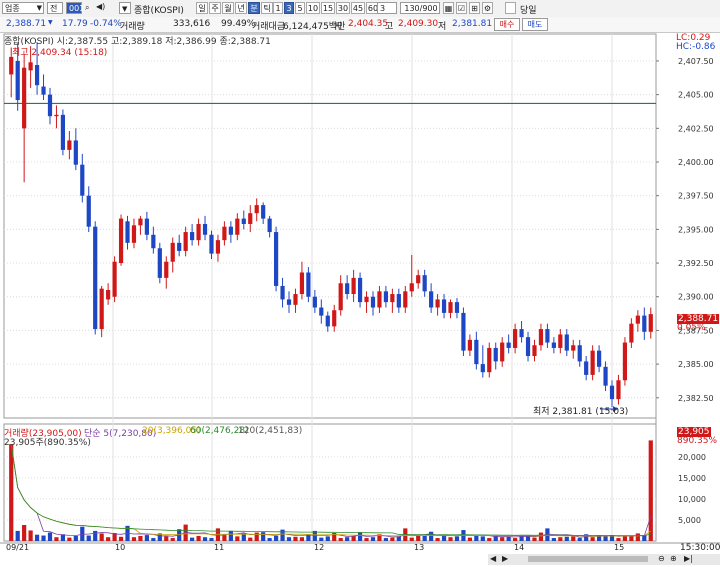 This screenshot has width=720, height=567. I want to click on price-tick-label: 2,382.50, so click(696, 398).